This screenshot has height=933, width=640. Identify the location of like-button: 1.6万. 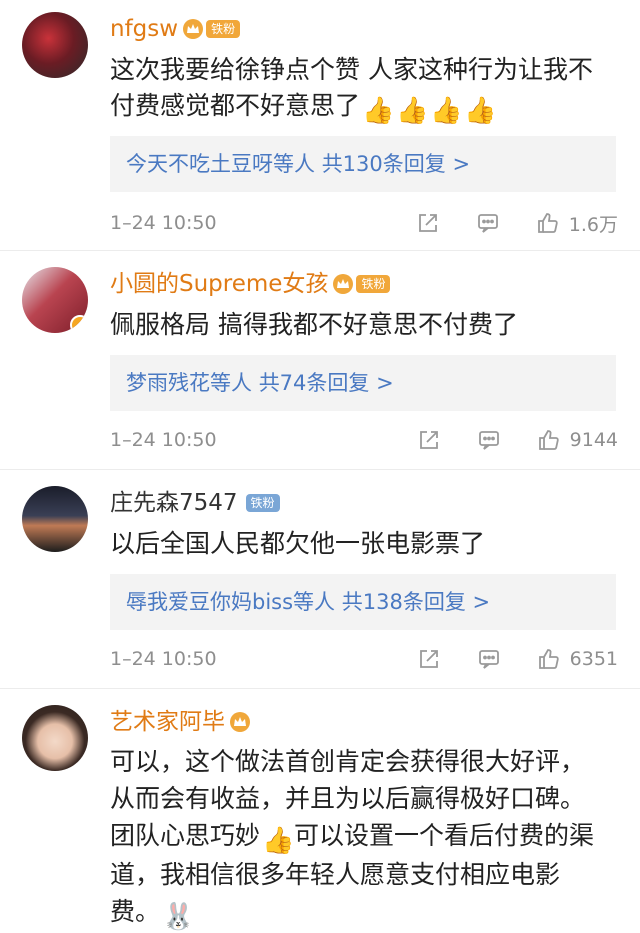
(576, 223).